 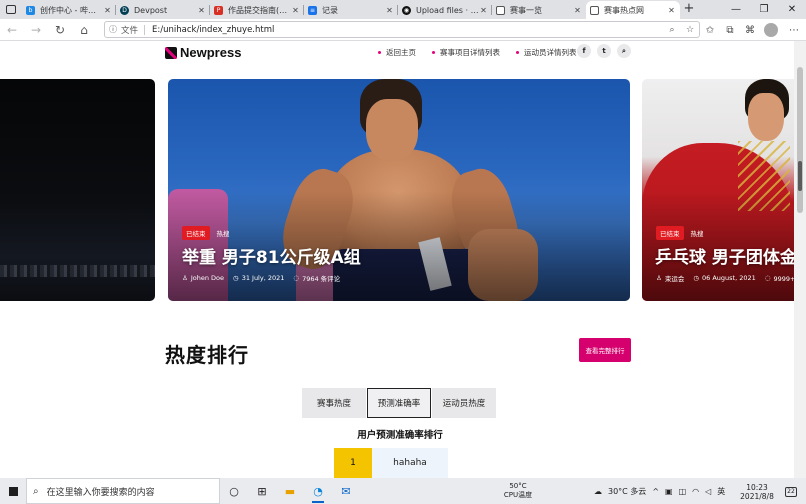 What do you see at coordinates (397, 52) in the screenshot?
I see `nav-item-home: 返回主页` at bounding box center [397, 52].